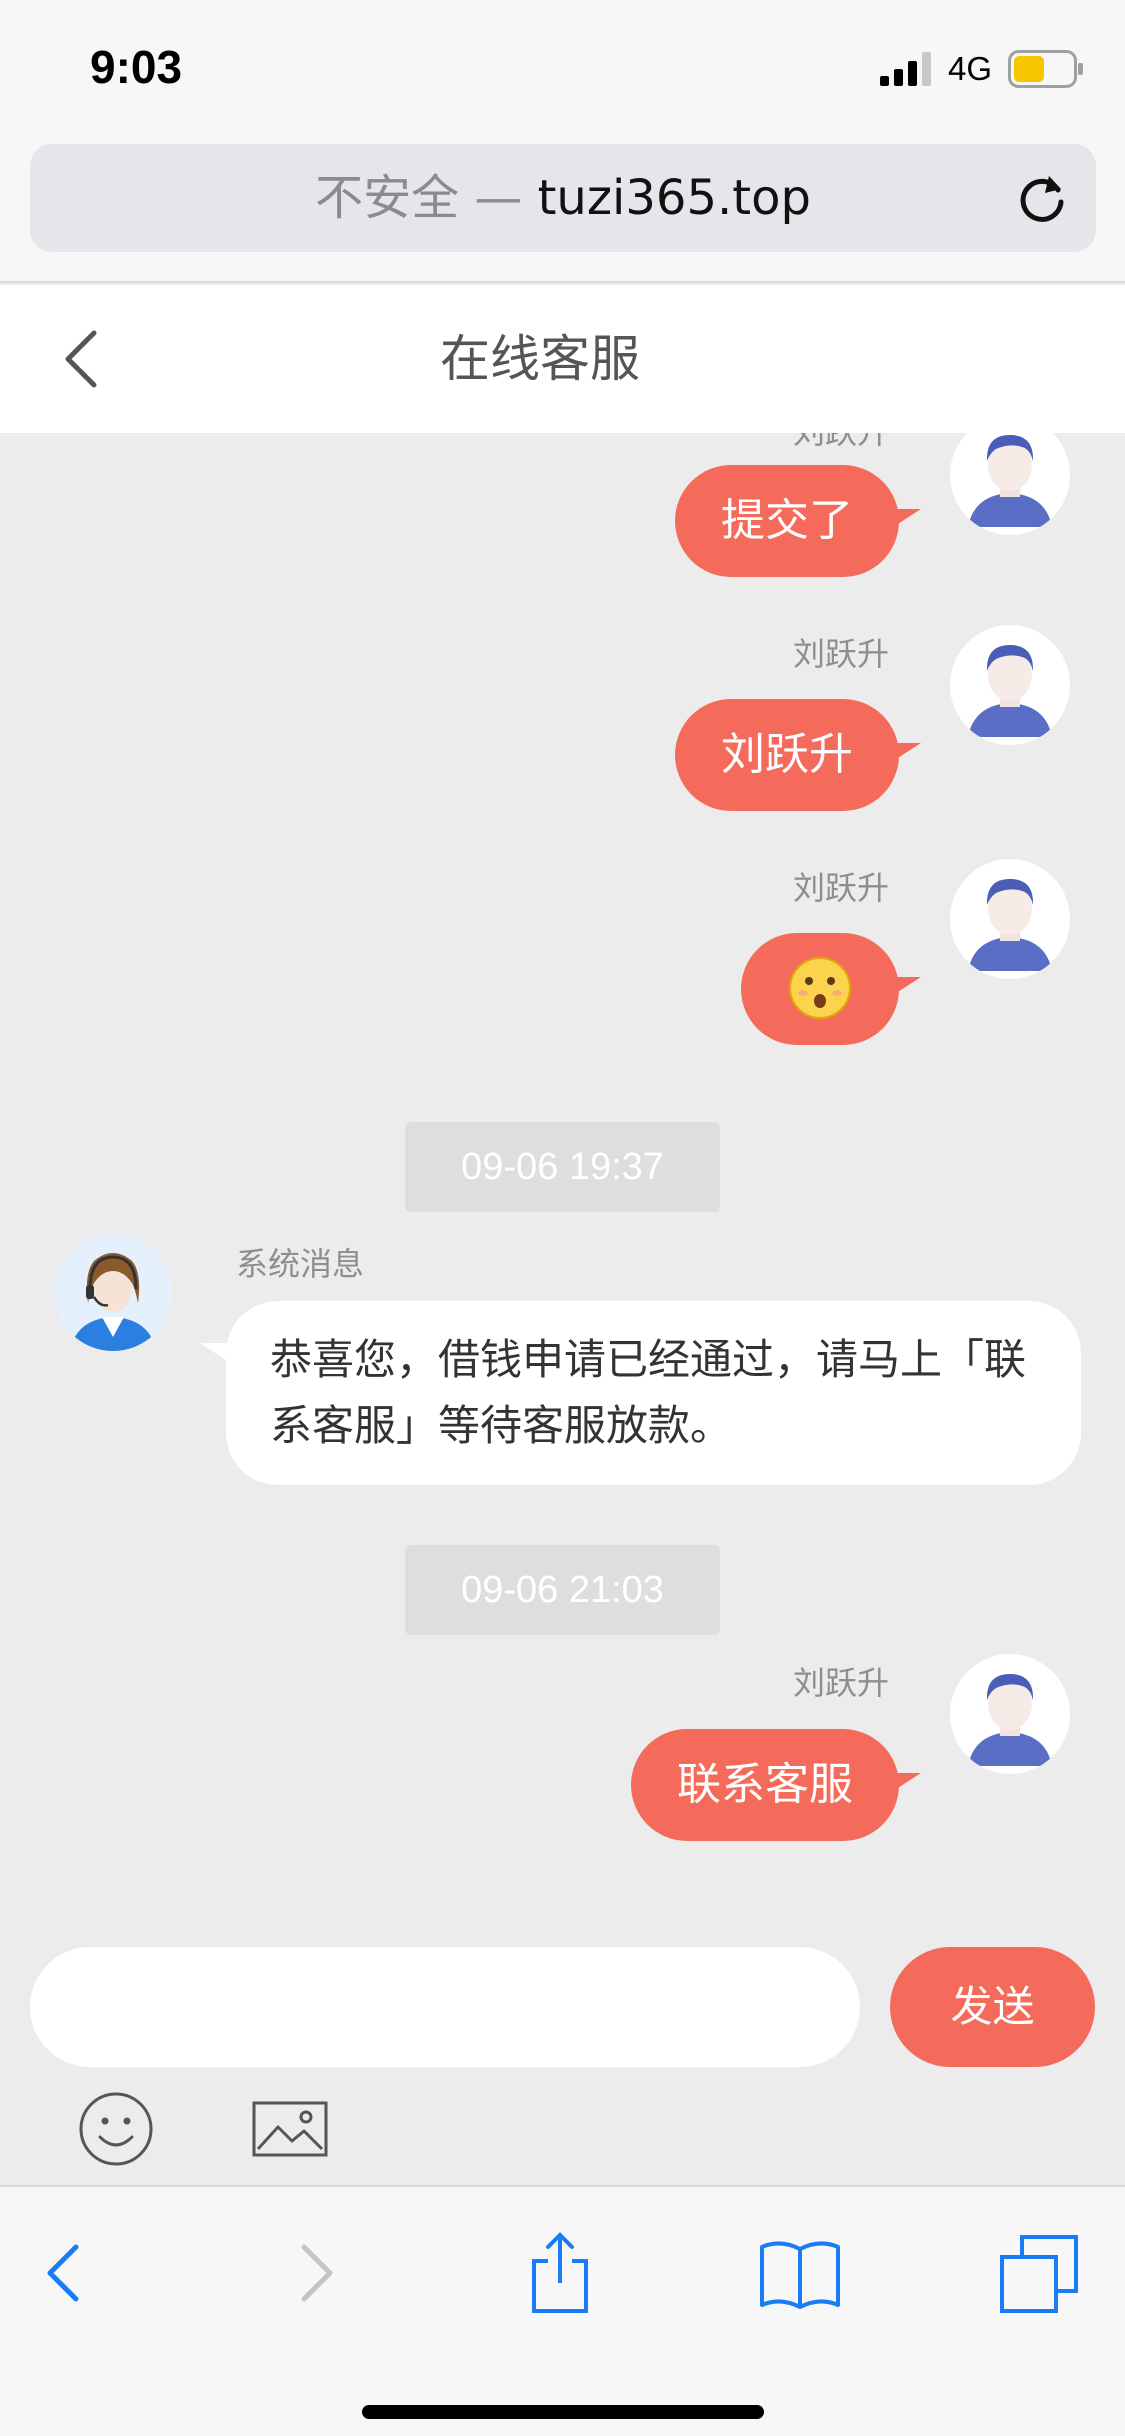  I want to click on browser-address-area: 不安全 — tuzi365.top, so click(562, 211).